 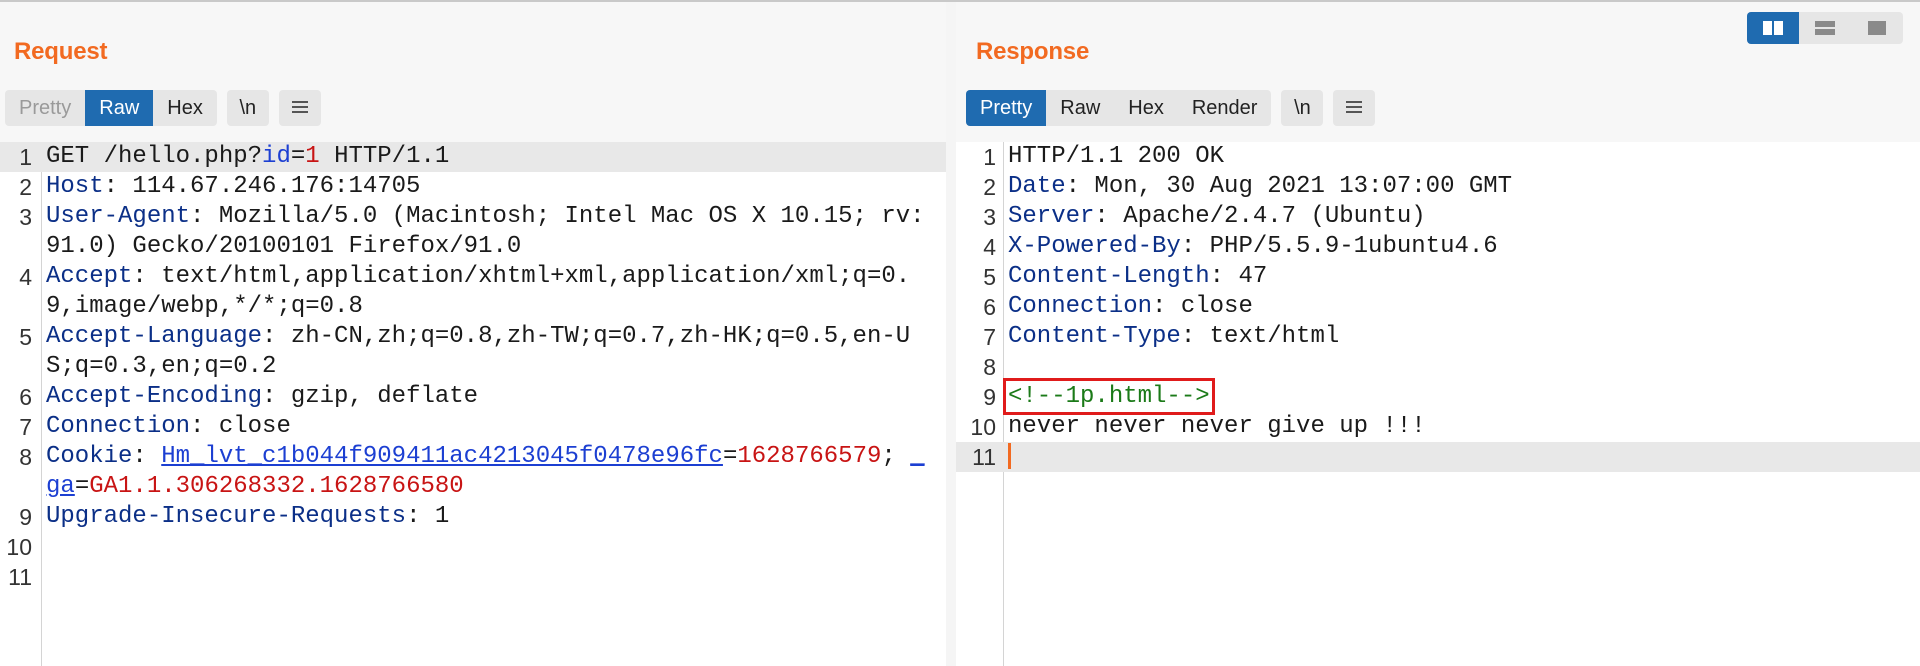 I want to click on line-number: 3, so click(x=25, y=217).